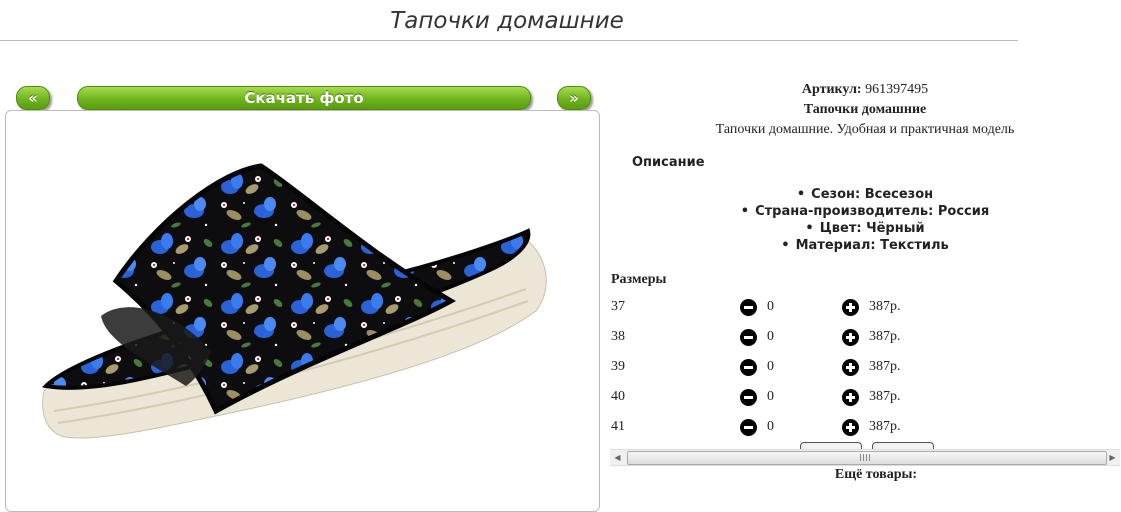 Image resolution: width=1121 pixels, height=512 pixels. What do you see at coordinates (33, 98) in the screenshot?
I see `prev-photo-button: «` at bounding box center [33, 98].